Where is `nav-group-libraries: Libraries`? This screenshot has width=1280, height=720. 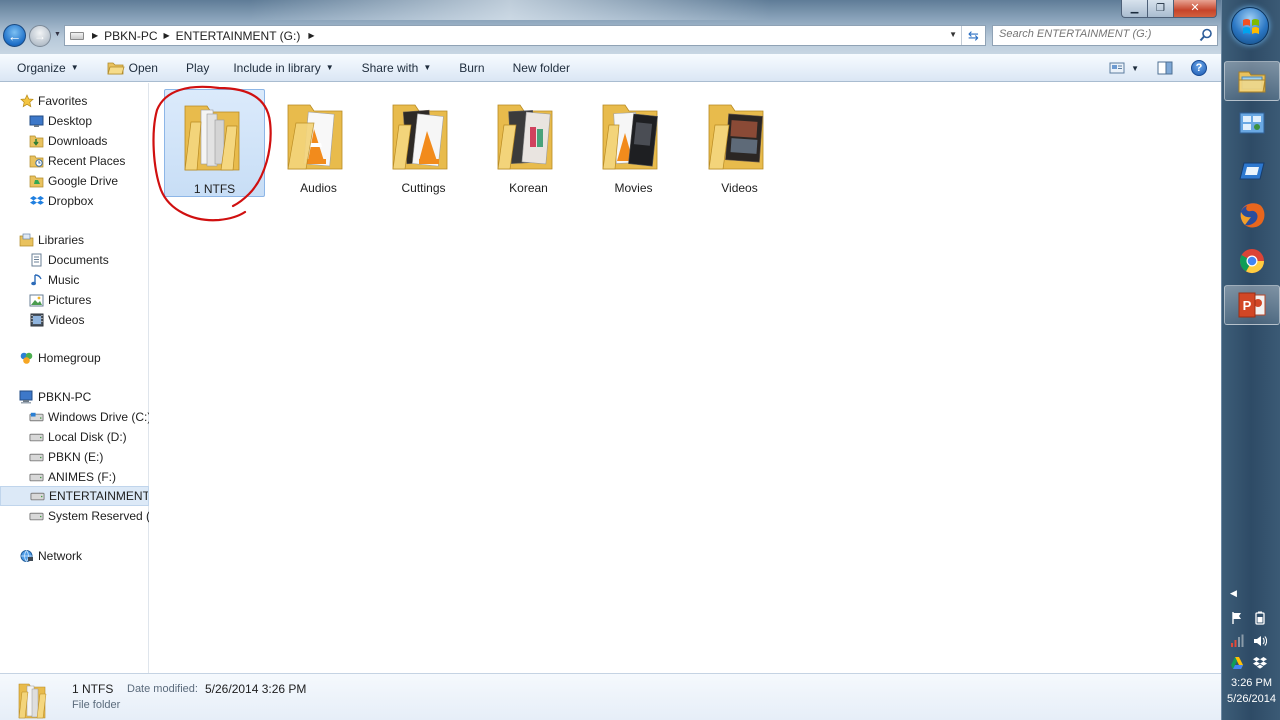 nav-group-libraries: Libraries is located at coordinates (74, 240).